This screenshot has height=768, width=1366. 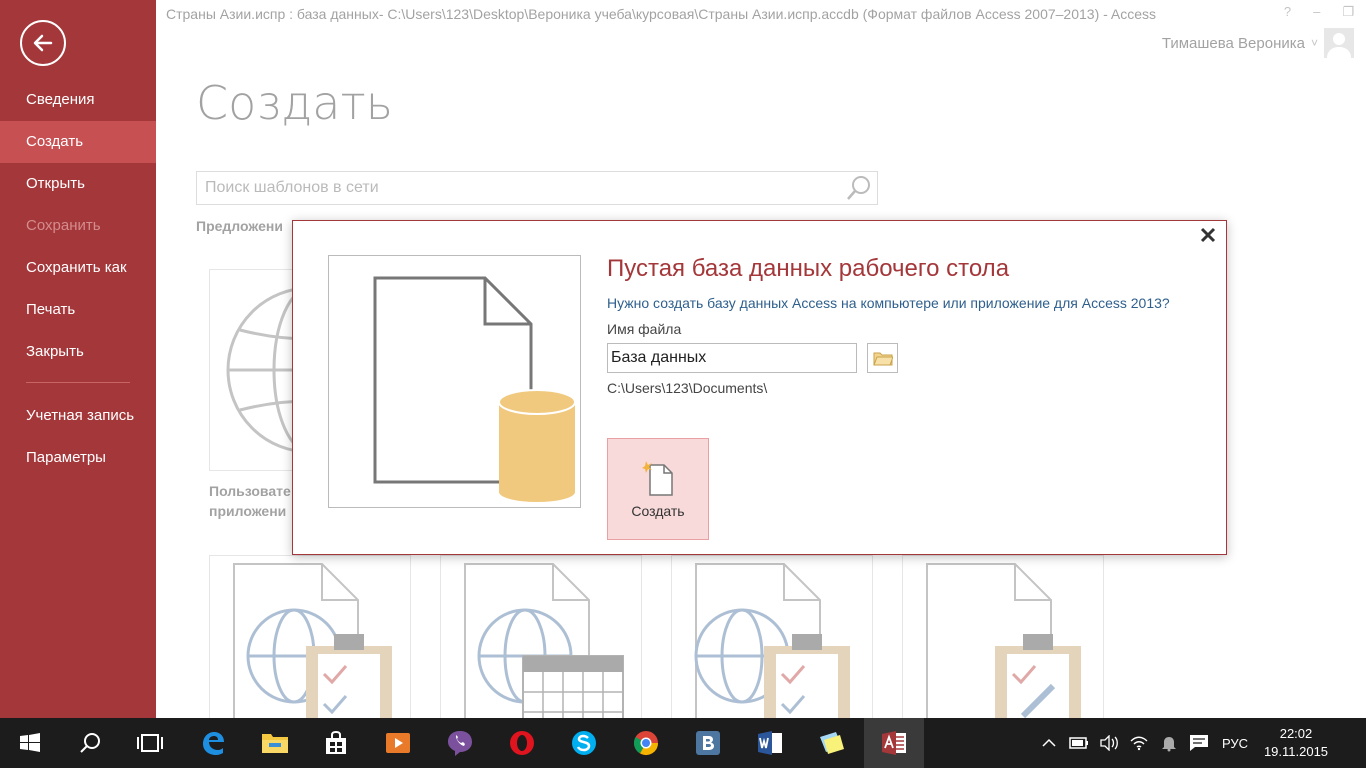 What do you see at coordinates (78, 184) in the screenshot?
I see `nav-item-open: Открыть` at bounding box center [78, 184].